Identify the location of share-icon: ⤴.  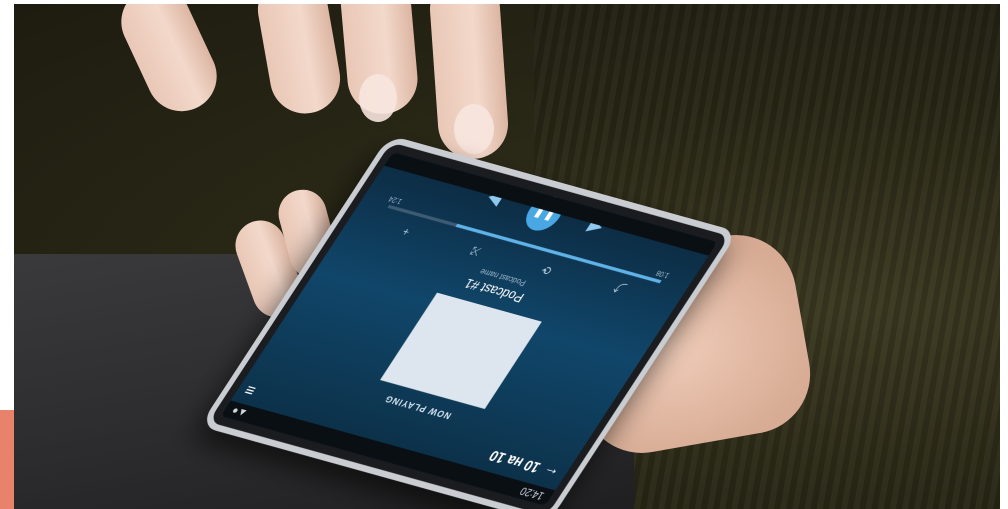
(620, 288).